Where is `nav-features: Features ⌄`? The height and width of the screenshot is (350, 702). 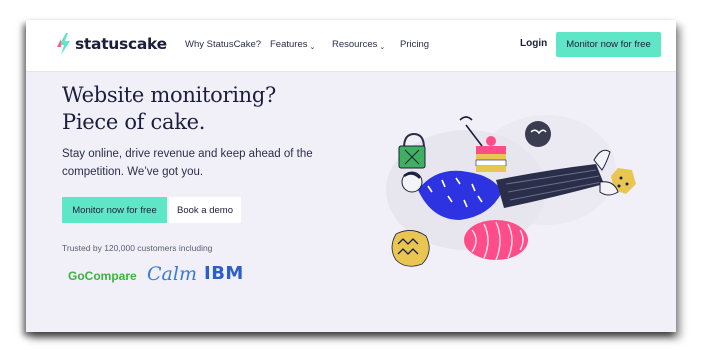 nav-features: Features ⌄ is located at coordinates (293, 45).